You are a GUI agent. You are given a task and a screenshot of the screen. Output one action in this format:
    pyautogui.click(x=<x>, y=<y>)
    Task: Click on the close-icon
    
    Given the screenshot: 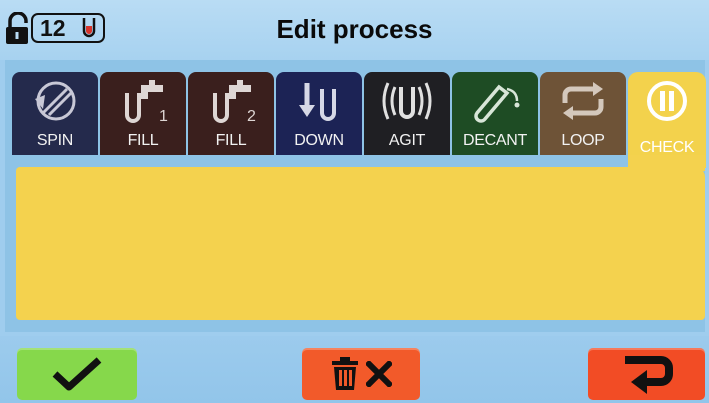 What is the action you would take?
    pyautogui.click(x=379, y=374)
    